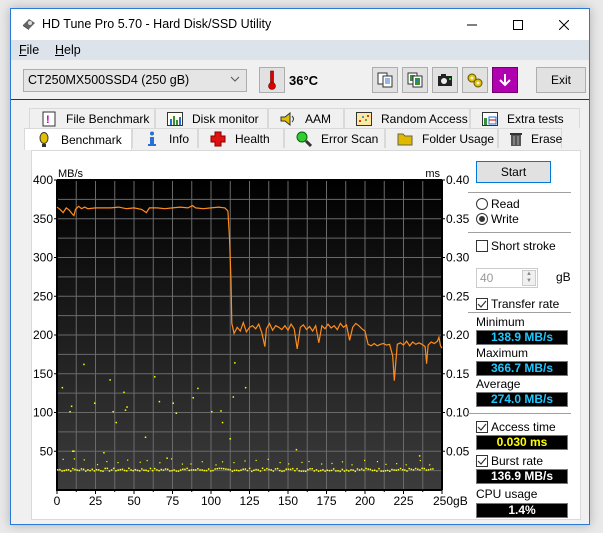 This screenshot has height=533, width=603. I want to click on exit-button: Exit, so click(561, 80).